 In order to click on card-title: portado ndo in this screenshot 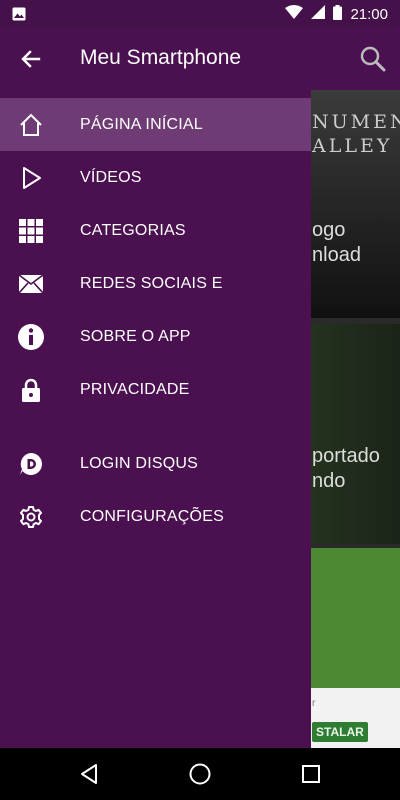, I will do `click(346, 468)`.